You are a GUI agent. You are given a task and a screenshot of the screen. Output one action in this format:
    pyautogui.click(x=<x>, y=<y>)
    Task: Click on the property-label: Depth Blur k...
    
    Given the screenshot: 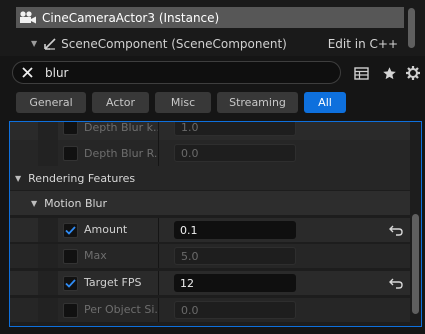 What is the action you would take?
    pyautogui.click(x=124, y=127)
    